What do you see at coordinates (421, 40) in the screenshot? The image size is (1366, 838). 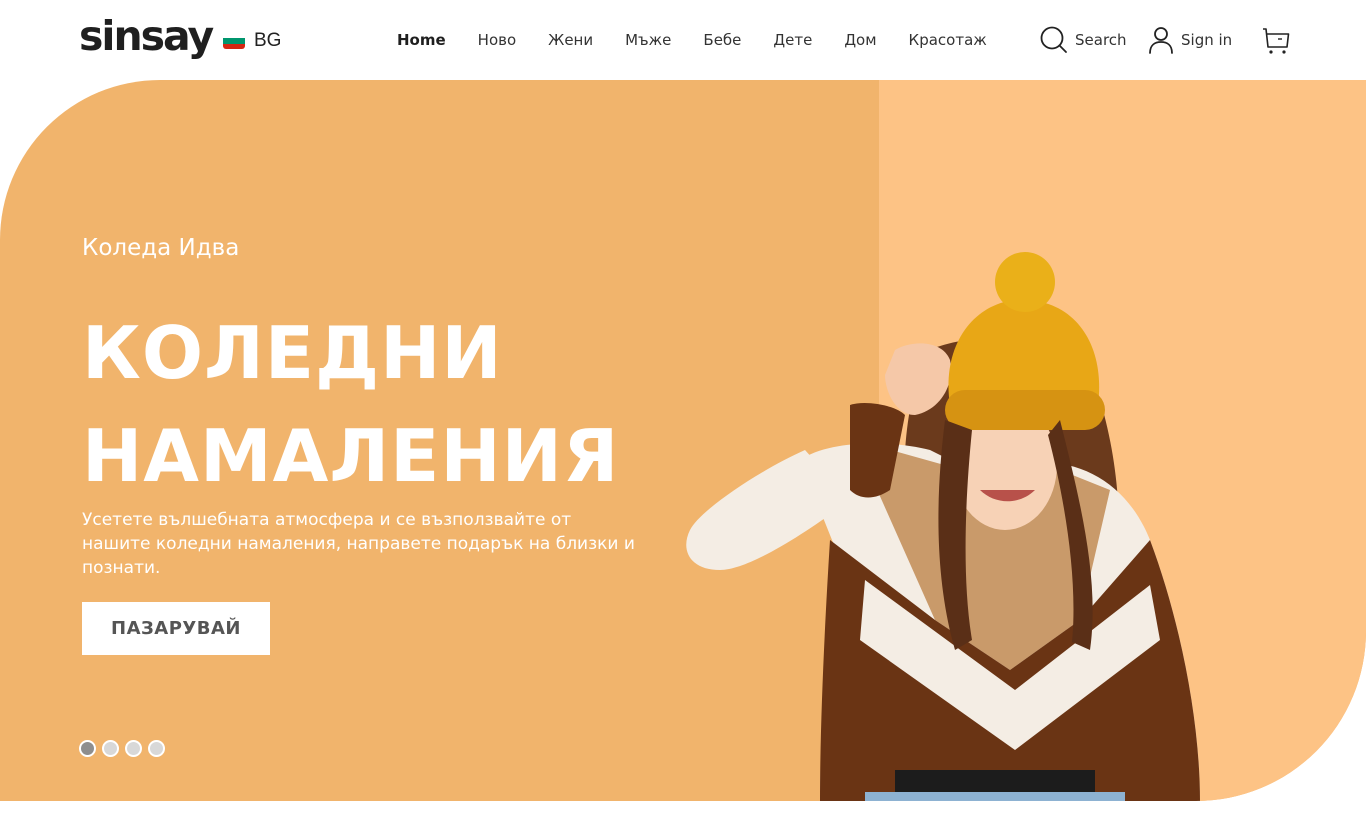 I see `nav-item-home: Home` at bounding box center [421, 40].